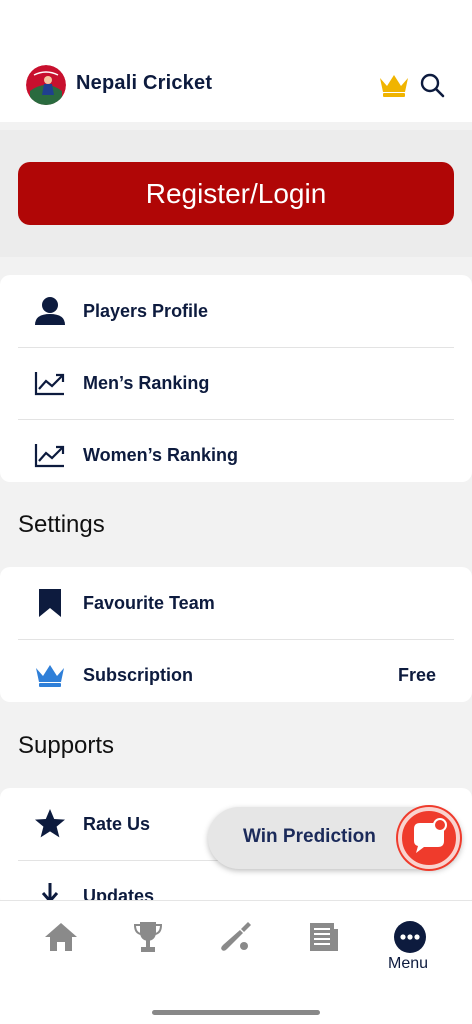 The height and width of the screenshot is (1024, 472). I want to click on win-prediction-label: Win Prediction, so click(309, 836).